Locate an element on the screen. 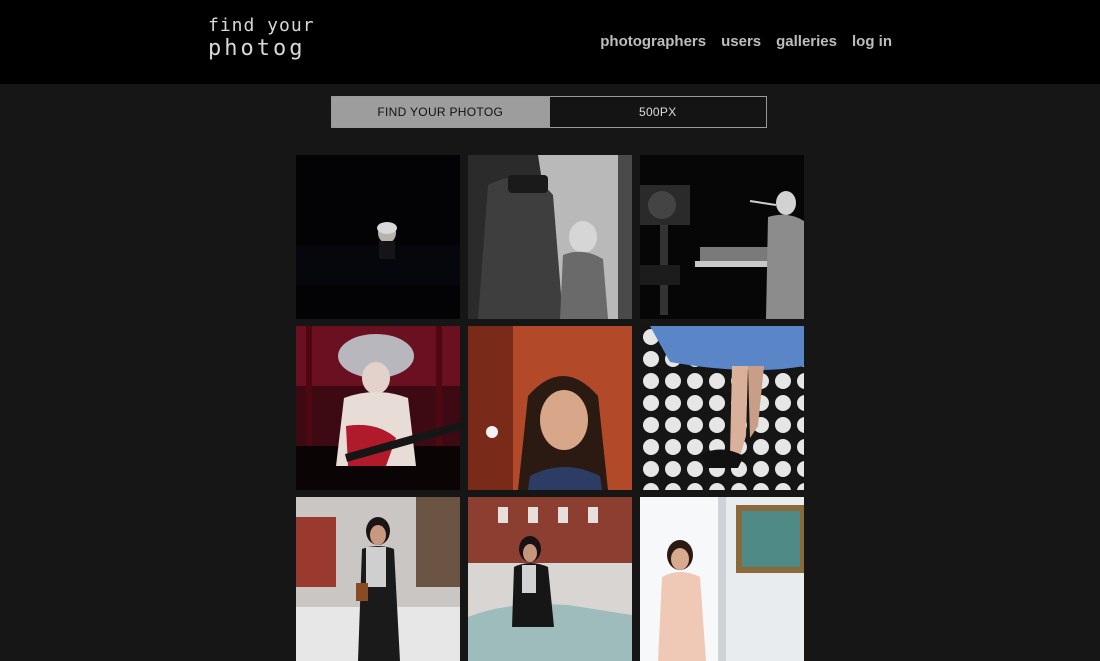 The width and height of the screenshot is (1100, 661). photo-bw-keyboard-performer is located at coordinates (722, 237).